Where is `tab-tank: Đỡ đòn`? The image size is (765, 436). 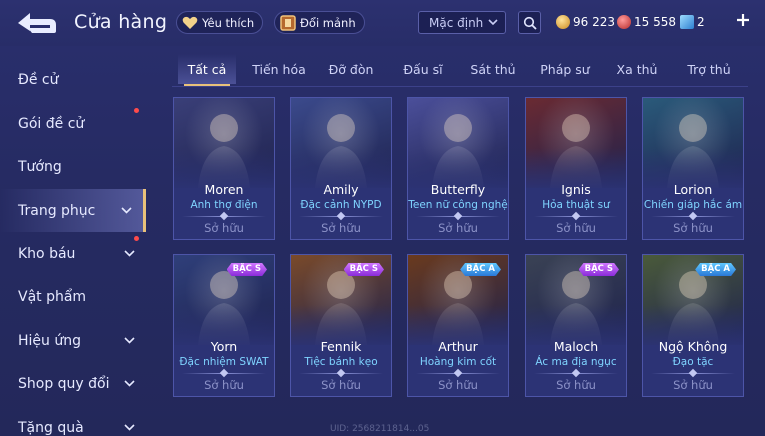
tab-tank: Đỡ đòn is located at coordinates (351, 69).